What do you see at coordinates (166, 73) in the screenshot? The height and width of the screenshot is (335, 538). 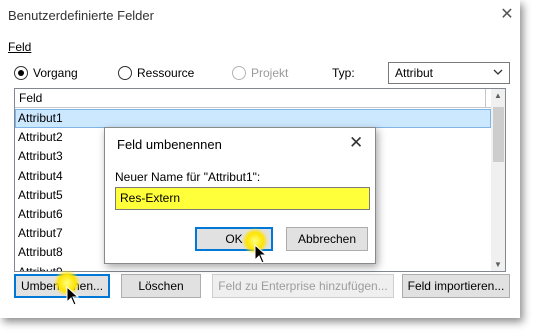 I see `radio-ressource-label: Ressource` at bounding box center [166, 73].